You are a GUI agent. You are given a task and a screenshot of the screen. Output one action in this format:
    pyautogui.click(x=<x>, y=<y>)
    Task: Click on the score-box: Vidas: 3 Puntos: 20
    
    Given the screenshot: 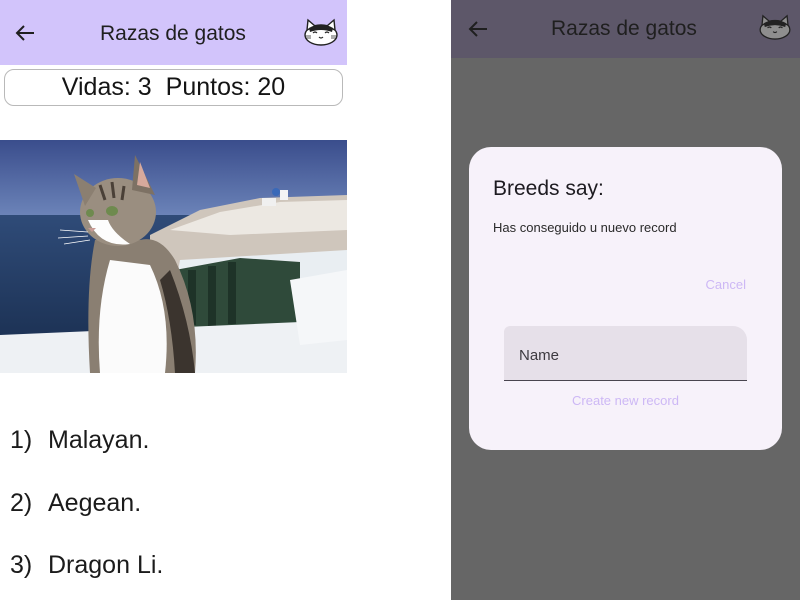 What is the action you would take?
    pyautogui.click(x=173, y=87)
    